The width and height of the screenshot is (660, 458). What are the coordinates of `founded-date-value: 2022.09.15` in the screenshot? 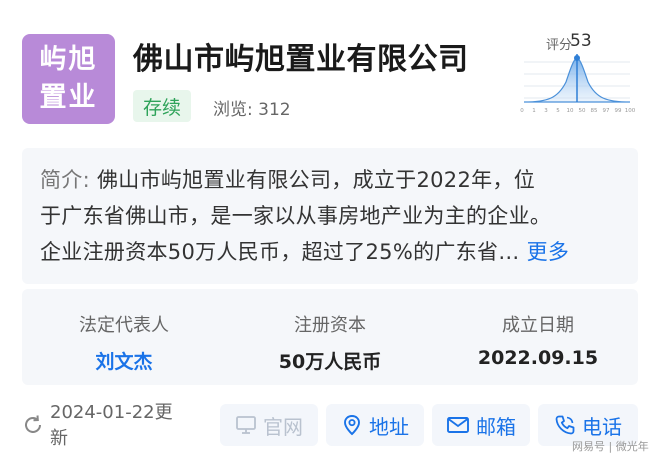 It's located at (538, 358).